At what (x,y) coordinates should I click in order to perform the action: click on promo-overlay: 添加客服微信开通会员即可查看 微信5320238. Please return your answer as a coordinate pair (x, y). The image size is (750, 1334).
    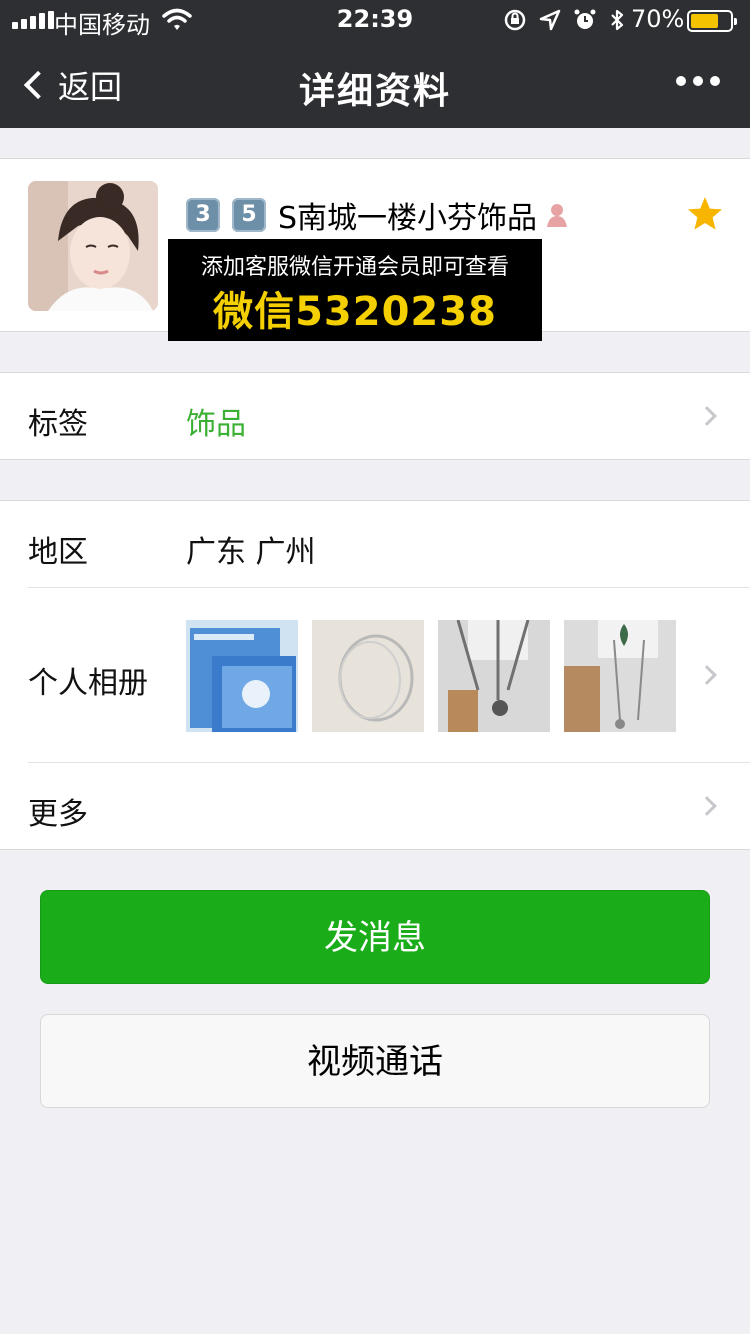
    Looking at the image, I should click on (355, 290).